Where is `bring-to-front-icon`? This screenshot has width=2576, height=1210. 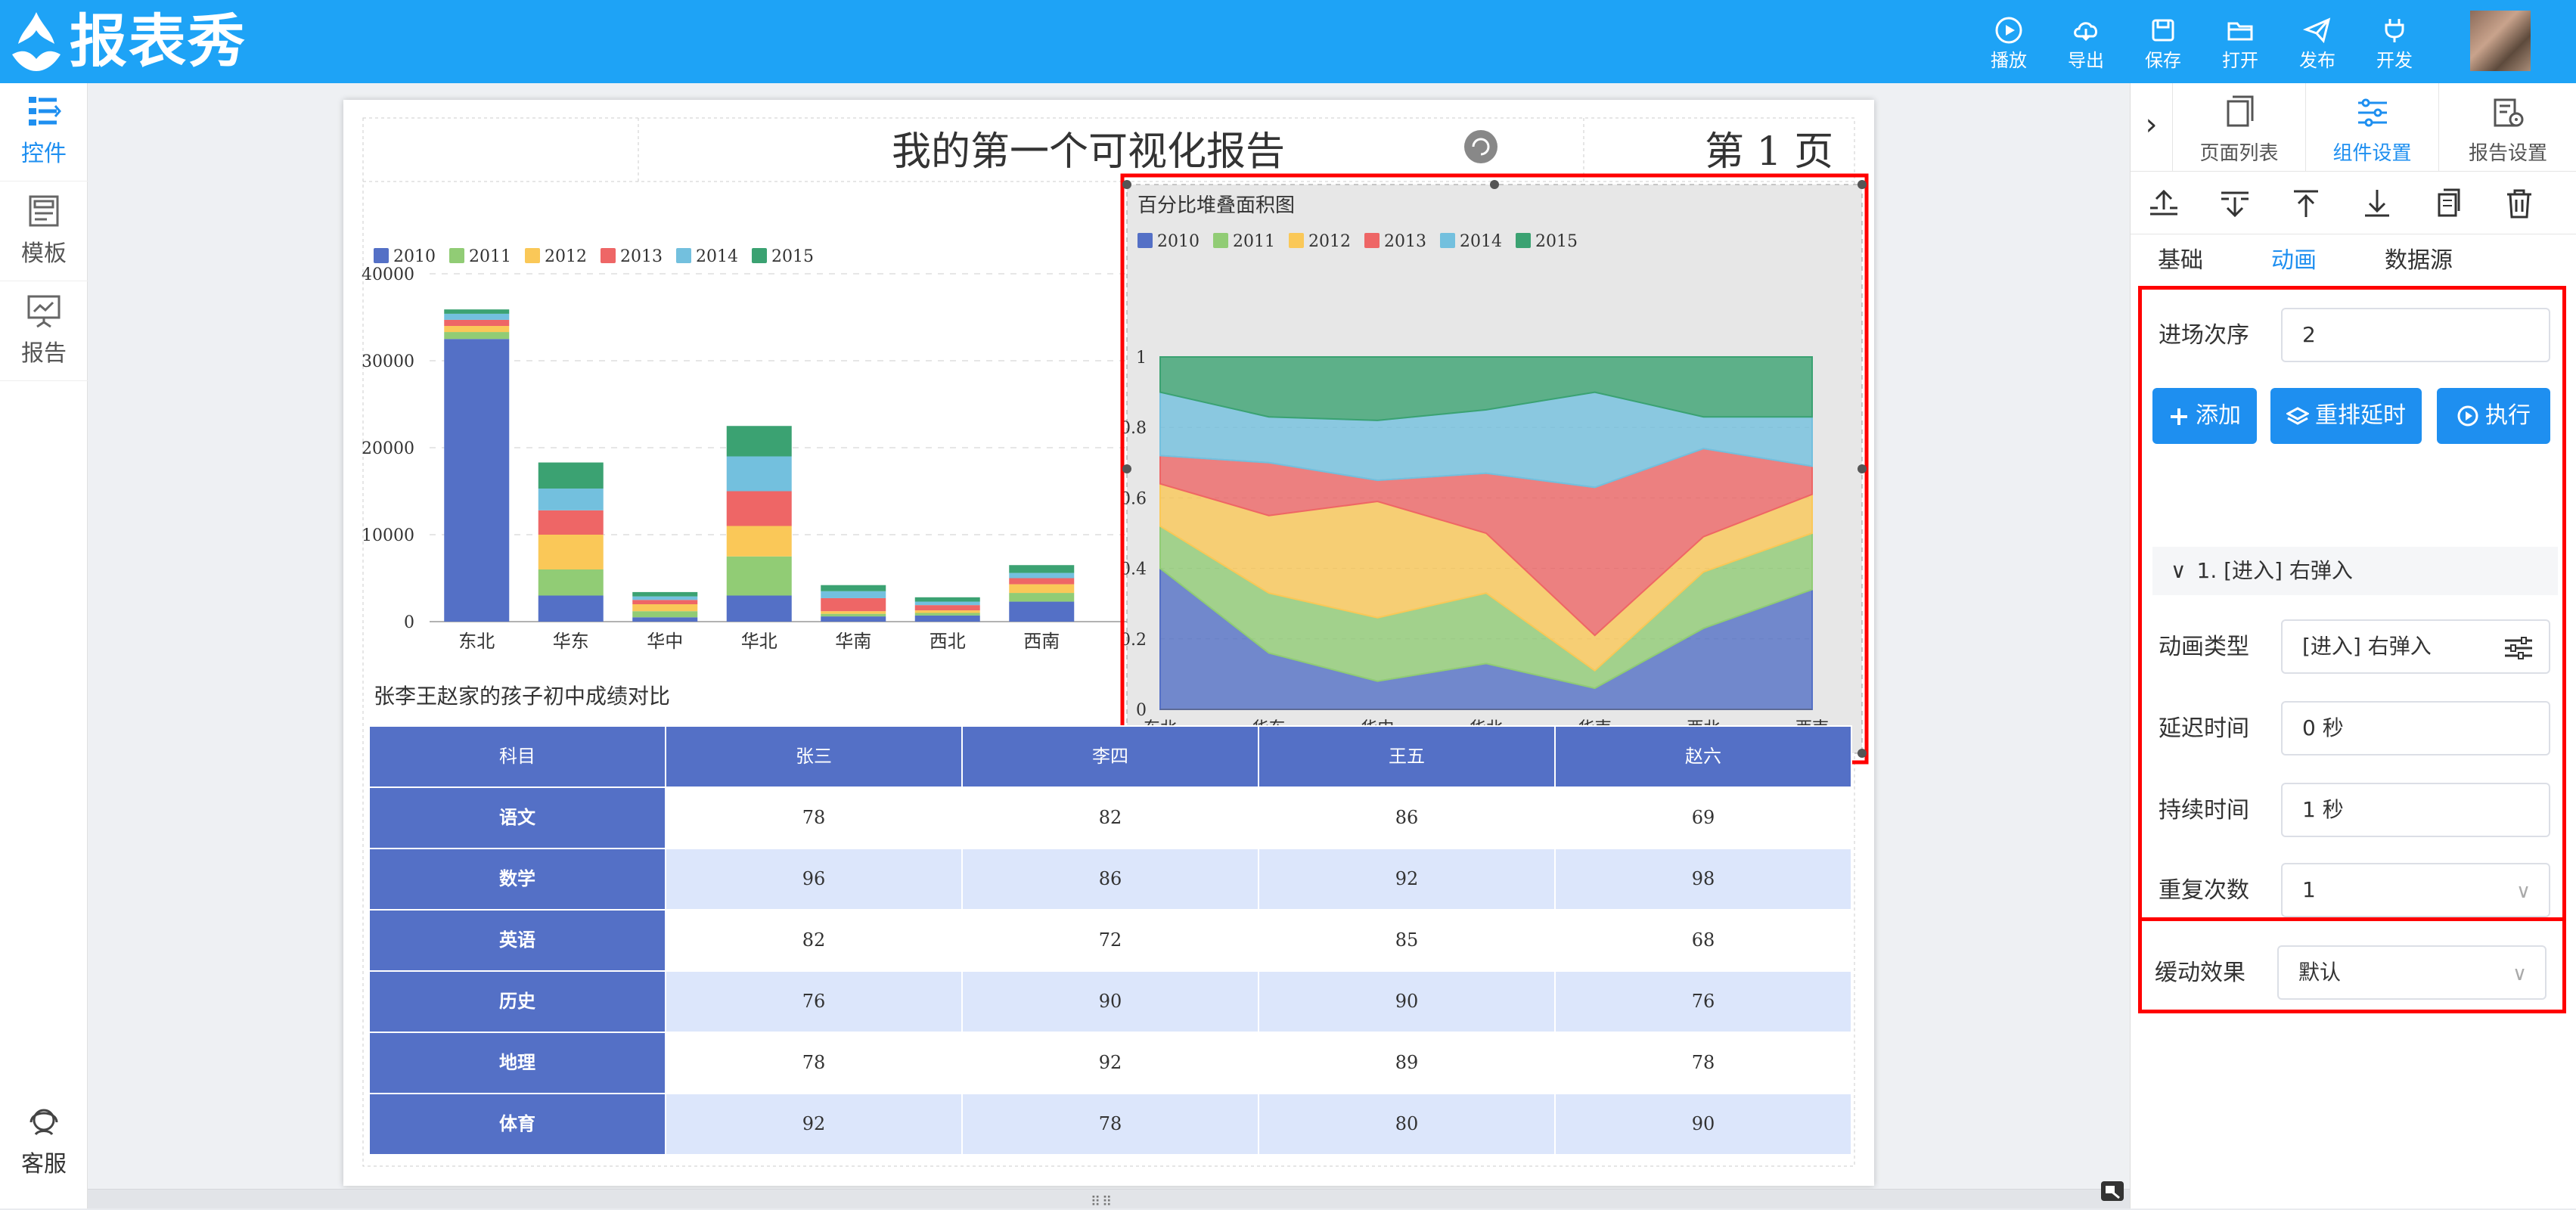
bring-to-front-icon is located at coordinates (2306, 204).